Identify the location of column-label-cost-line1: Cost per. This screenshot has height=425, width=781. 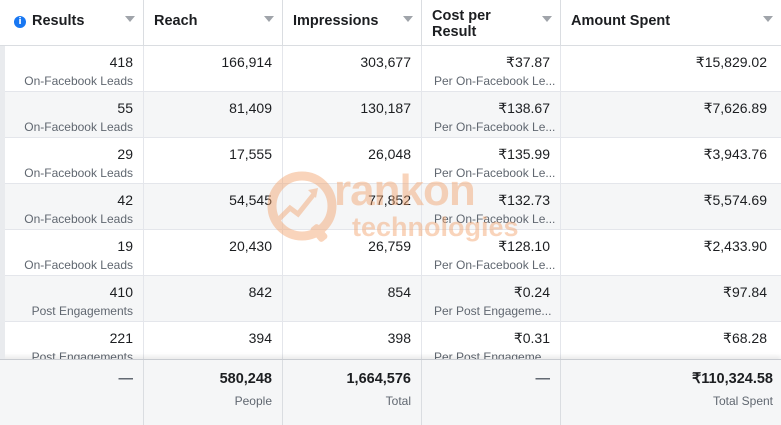
(461, 16).